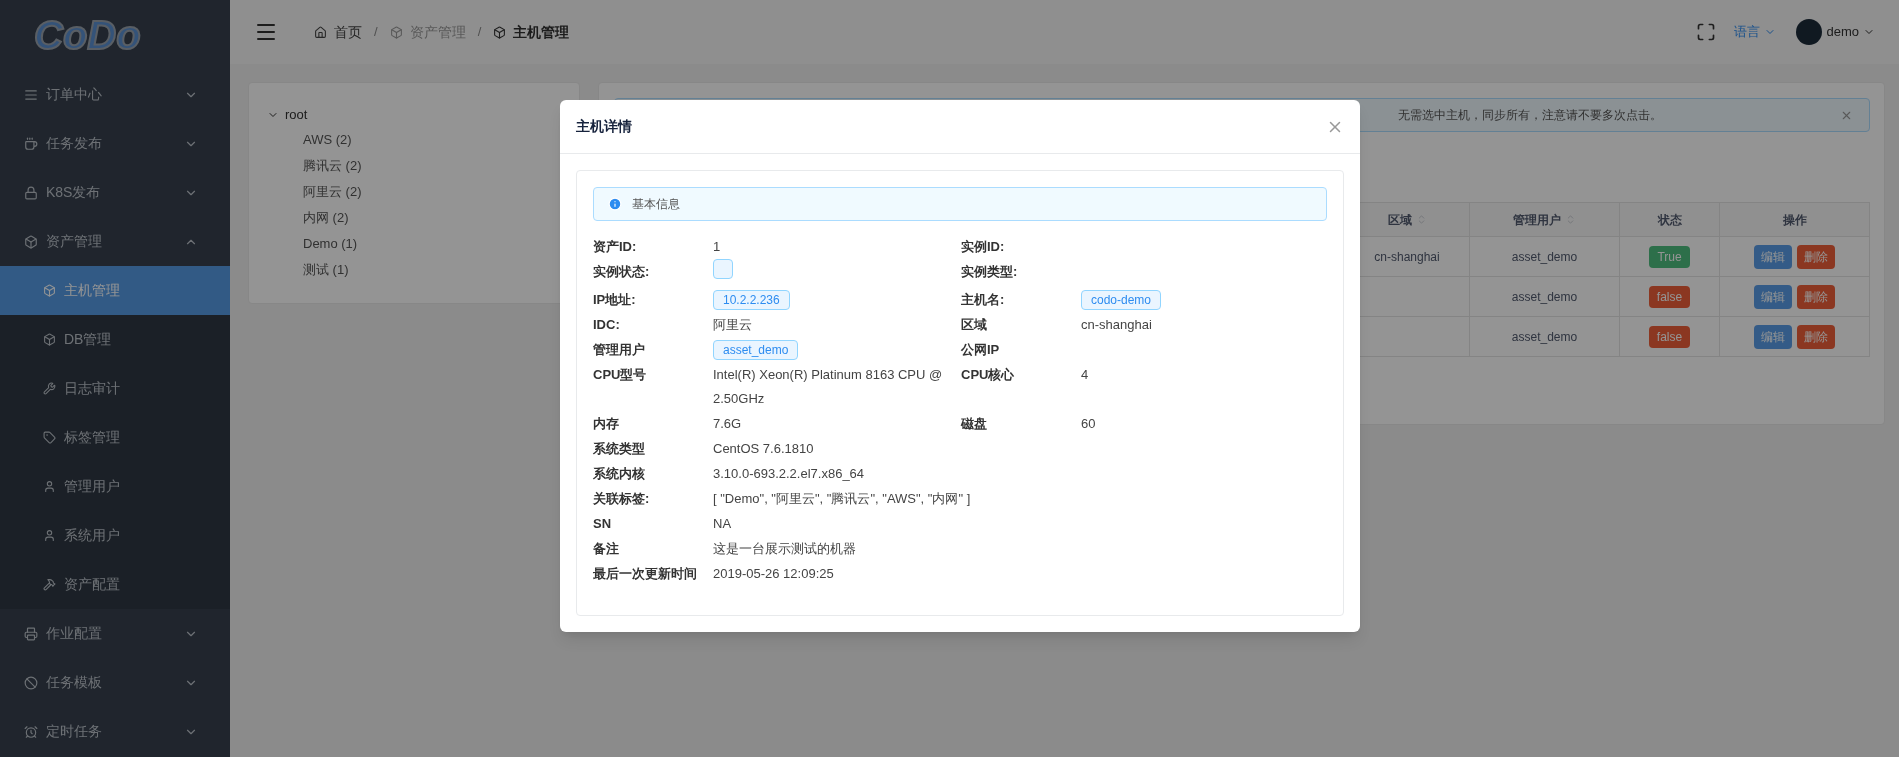 The image size is (1899, 757). What do you see at coordinates (606, 423) in the screenshot?
I see `field-label: 内存` at bounding box center [606, 423].